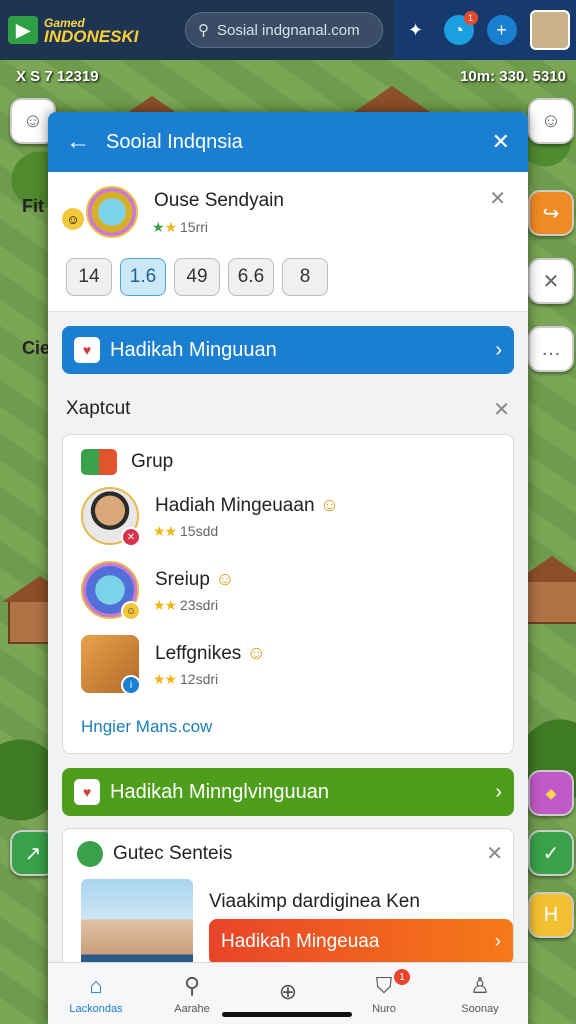  What do you see at coordinates (33, 206) in the screenshot?
I see `side-label-fit: Fit` at bounding box center [33, 206].